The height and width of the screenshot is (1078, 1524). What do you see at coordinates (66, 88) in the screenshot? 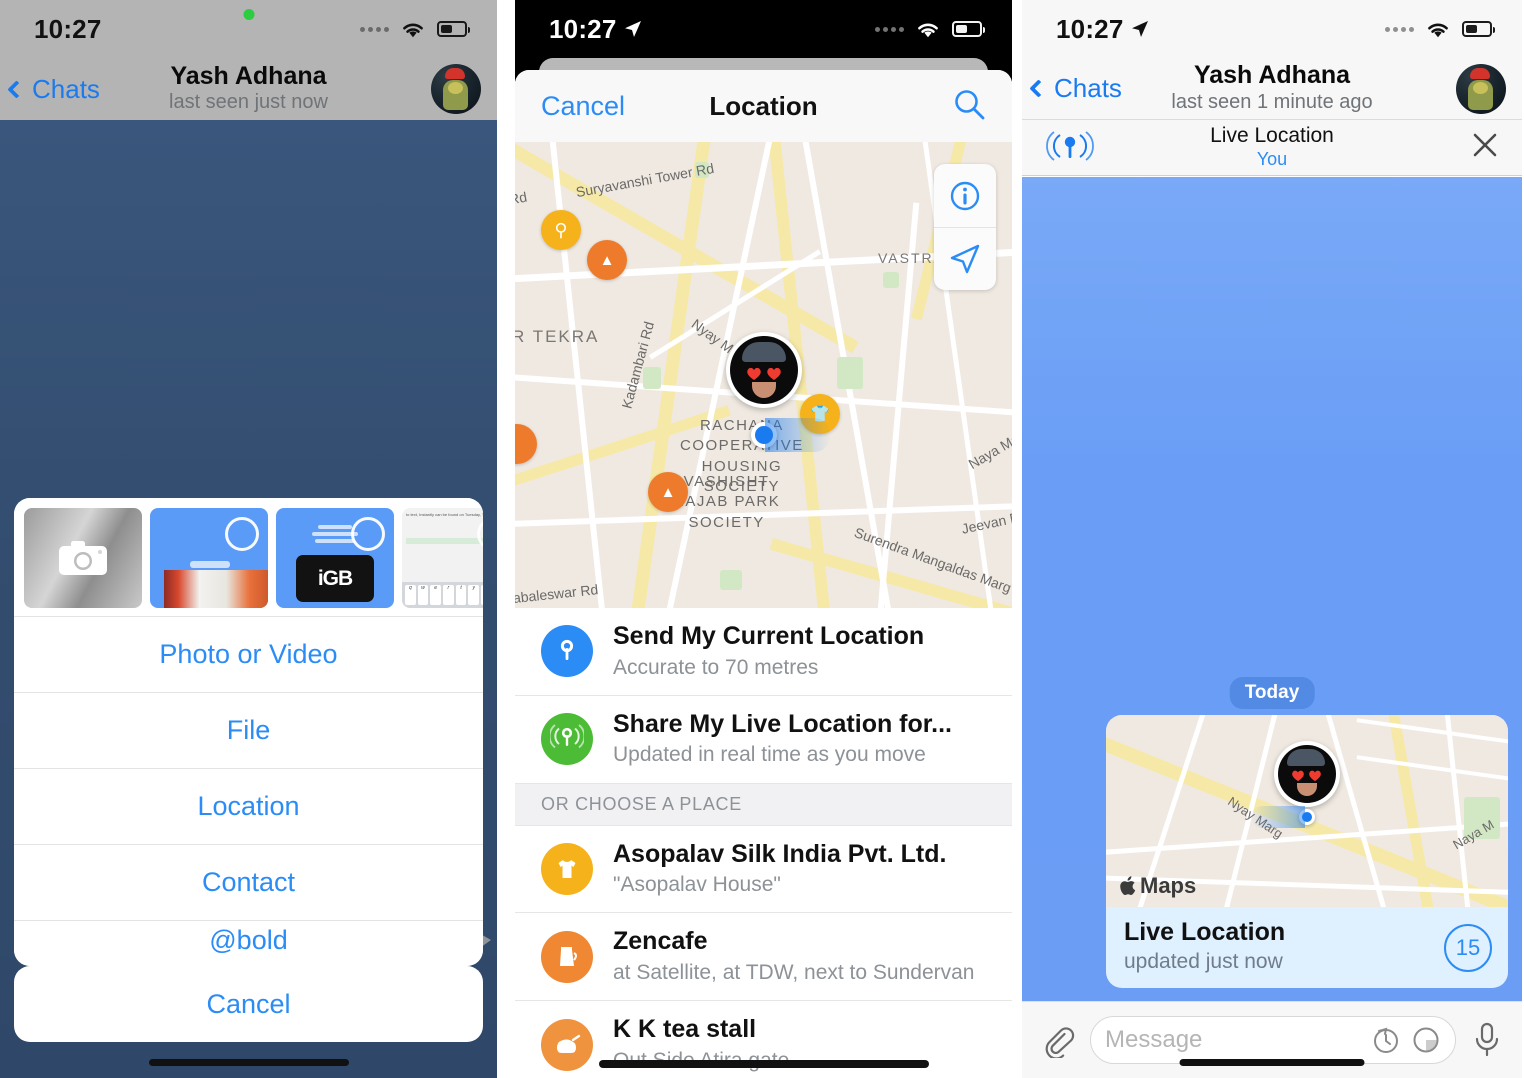
I see `back-label: Chats` at bounding box center [66, 88].